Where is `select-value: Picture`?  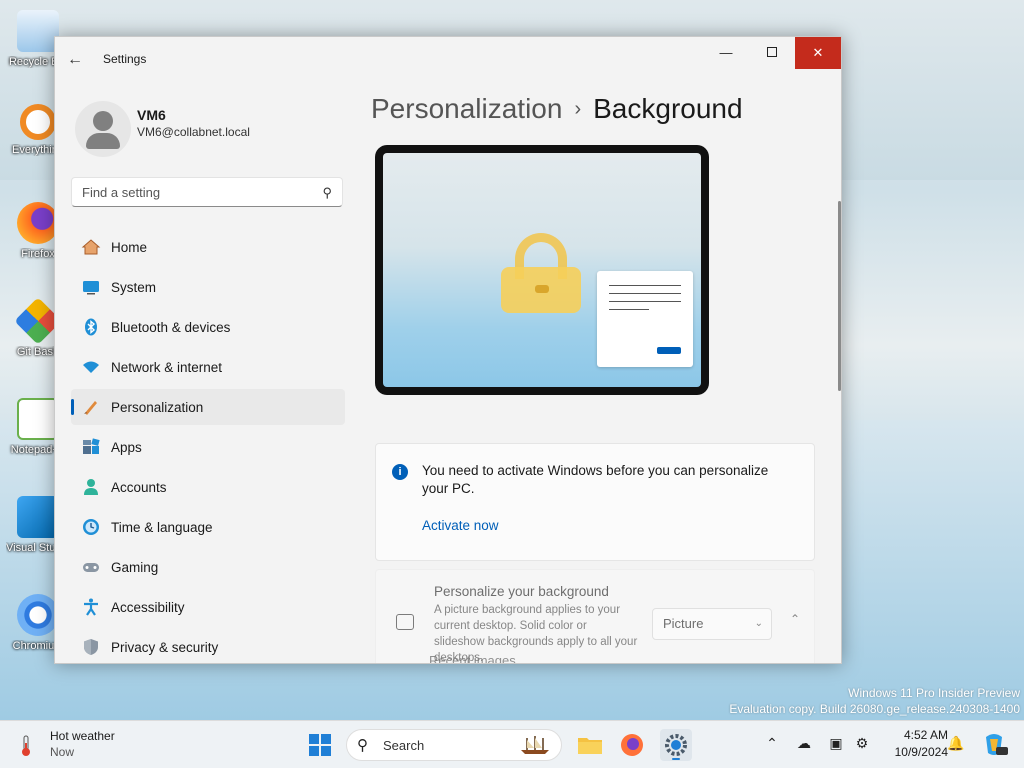 select-value: Picture is located at coordinates (683, 623).